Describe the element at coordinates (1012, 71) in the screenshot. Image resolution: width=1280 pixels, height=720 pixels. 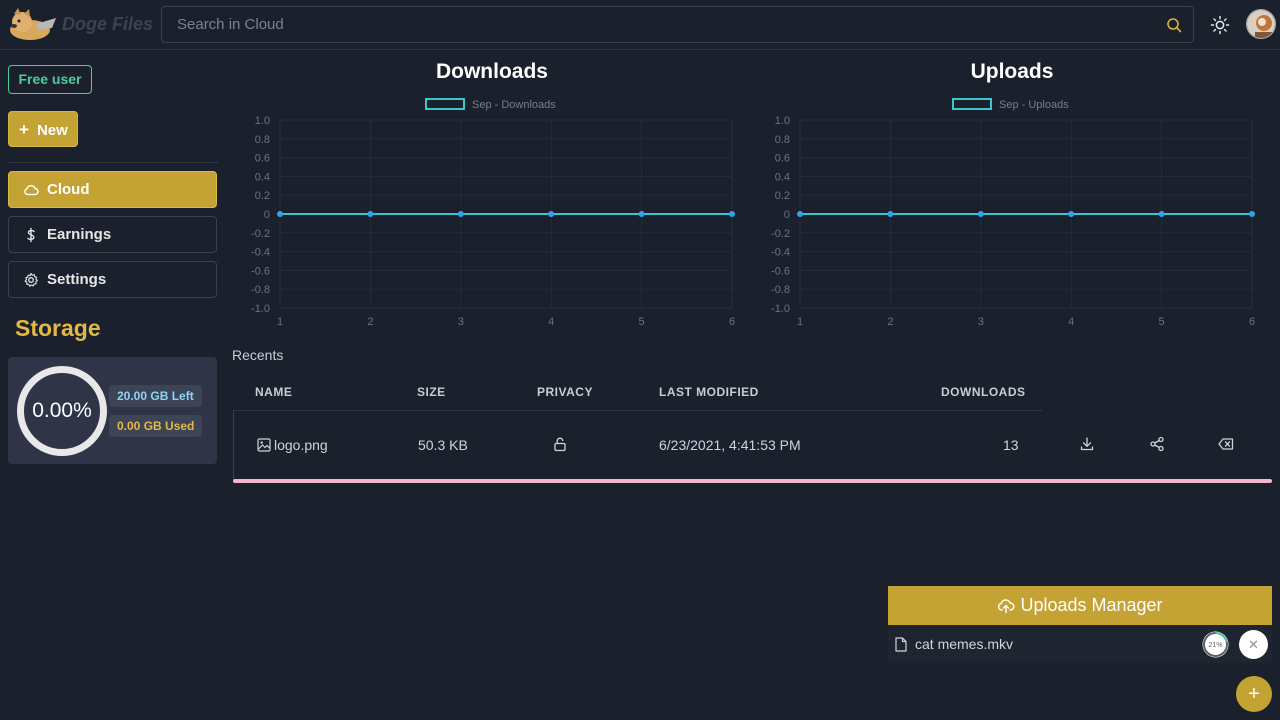
I see `uploads-chart-title: Uploads` at that location.